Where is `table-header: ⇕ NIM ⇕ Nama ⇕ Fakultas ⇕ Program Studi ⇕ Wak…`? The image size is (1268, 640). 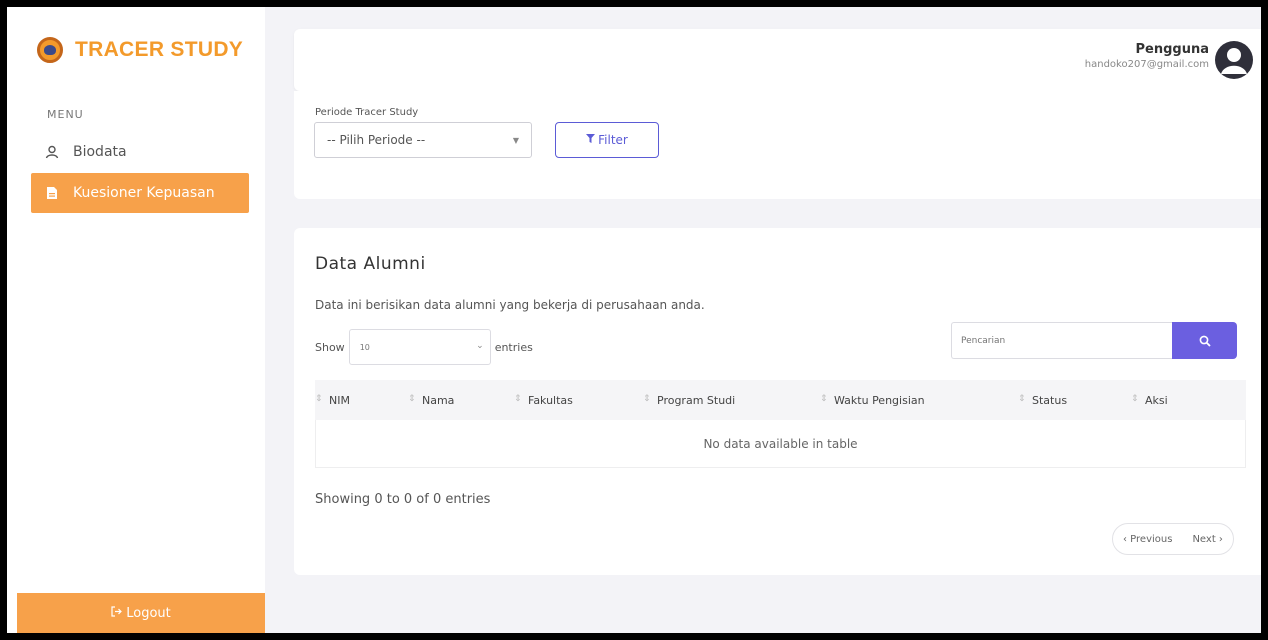 table-header: ⇕ NIM ⇕ Nama ⇕ Fakultas ⇕ Program Studi ⇕ Wak… is located at coordinates (780, 400).